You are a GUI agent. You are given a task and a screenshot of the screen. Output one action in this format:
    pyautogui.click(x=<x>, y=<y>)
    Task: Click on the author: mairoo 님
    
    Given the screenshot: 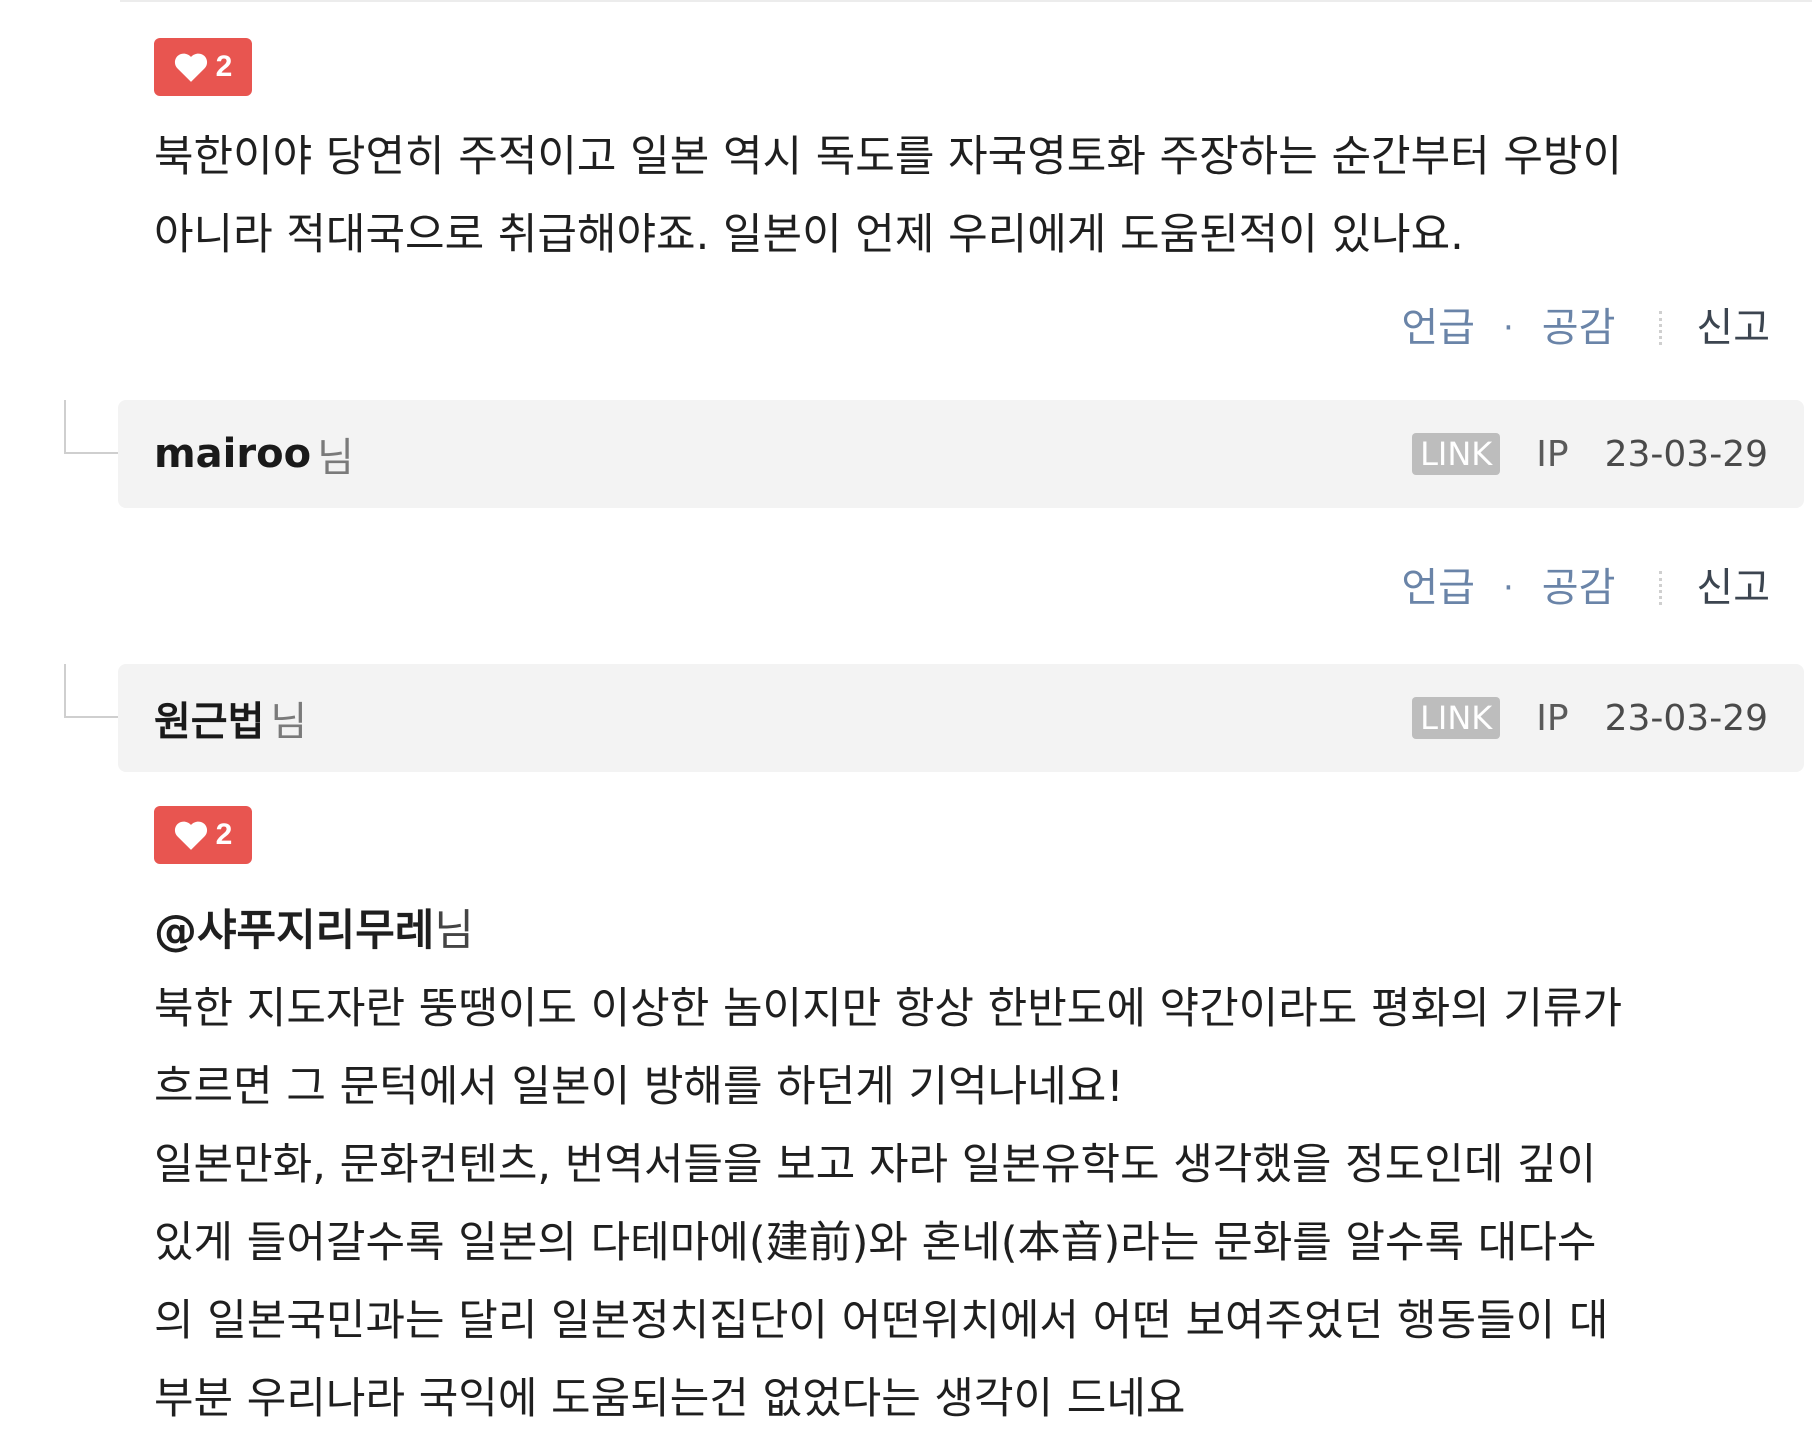 What is the action you would take?
    pyautogui.click(x=254, y=454)
    